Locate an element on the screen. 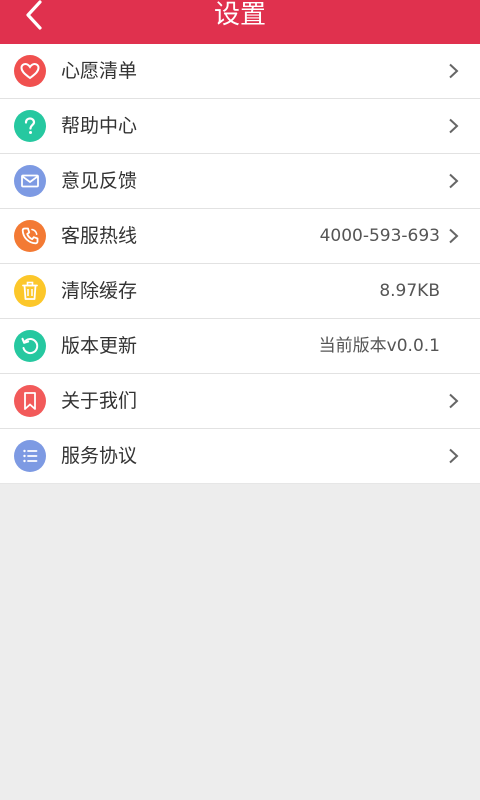 This screenshot has height=800, width=480. settings-item-label: 关于我们 is located at coordinates (99, 401).